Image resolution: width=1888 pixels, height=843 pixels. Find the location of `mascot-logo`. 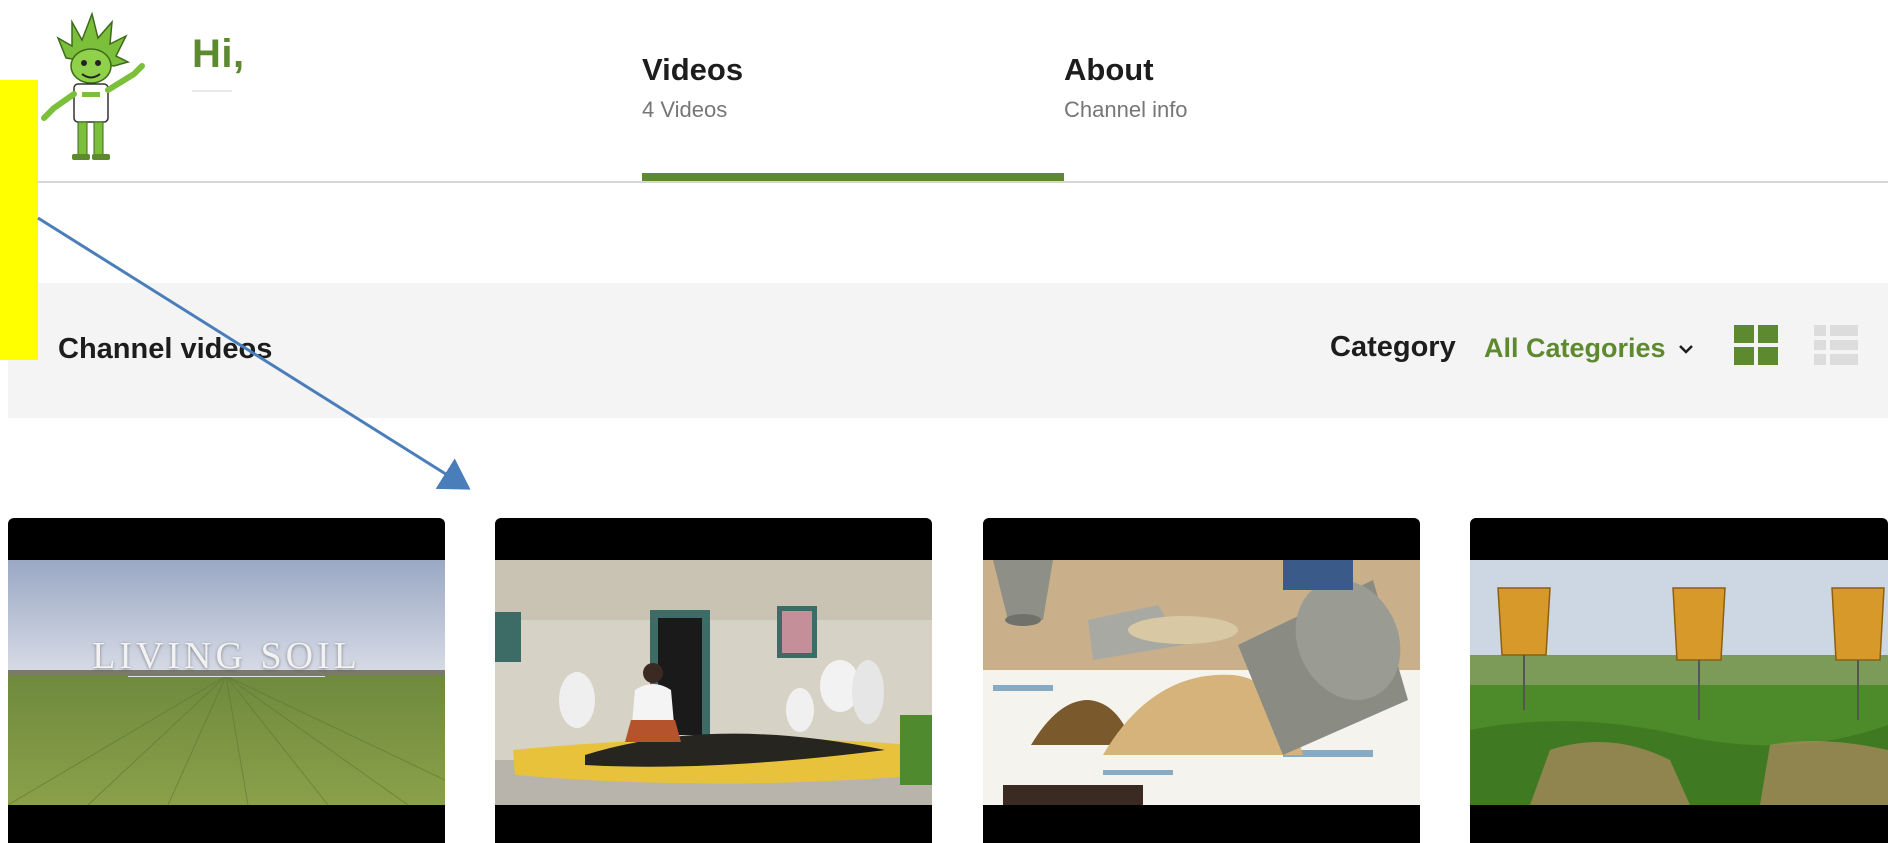

mascot-logo is located at coordinates (93, 85).